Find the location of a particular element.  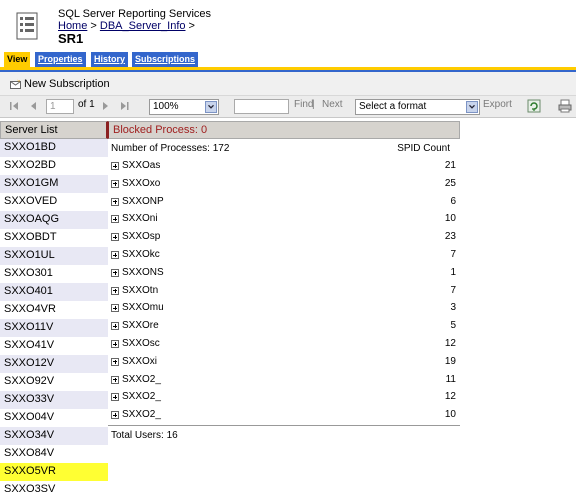

table-row: SXXOsc 12 is located at coordinates (284, 344).